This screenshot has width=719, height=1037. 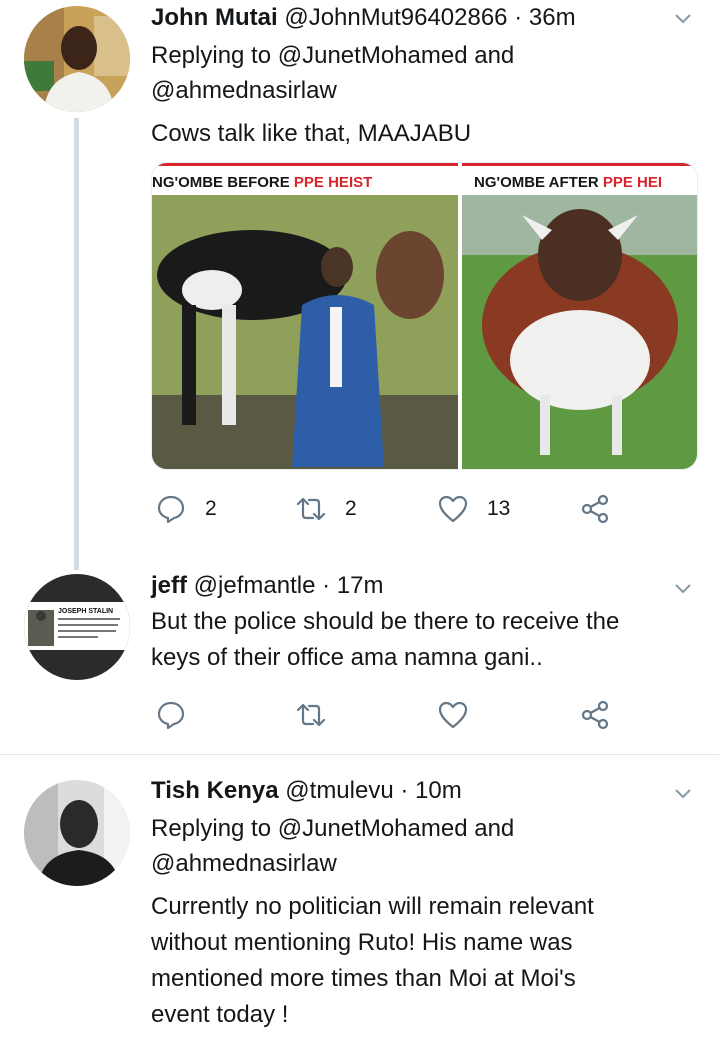 I want to click on like-count: 13, so click(x=499, y=508).